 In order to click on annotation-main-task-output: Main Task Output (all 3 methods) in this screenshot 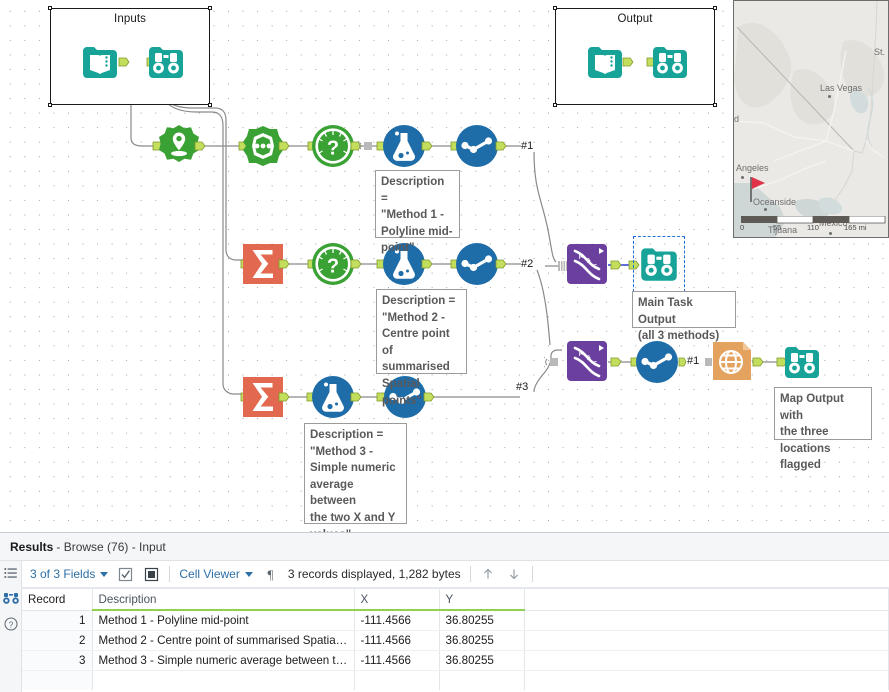, I will do `click(684, 316)`.